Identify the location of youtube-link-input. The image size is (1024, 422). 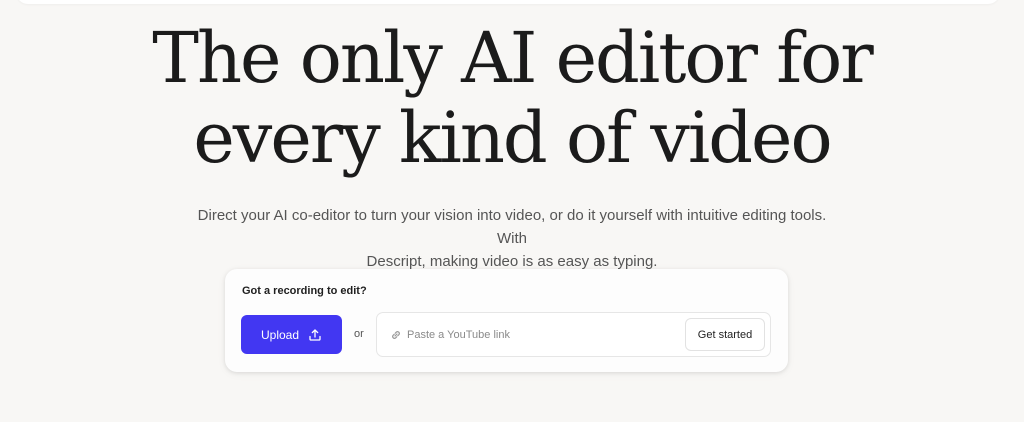
(537, 335).